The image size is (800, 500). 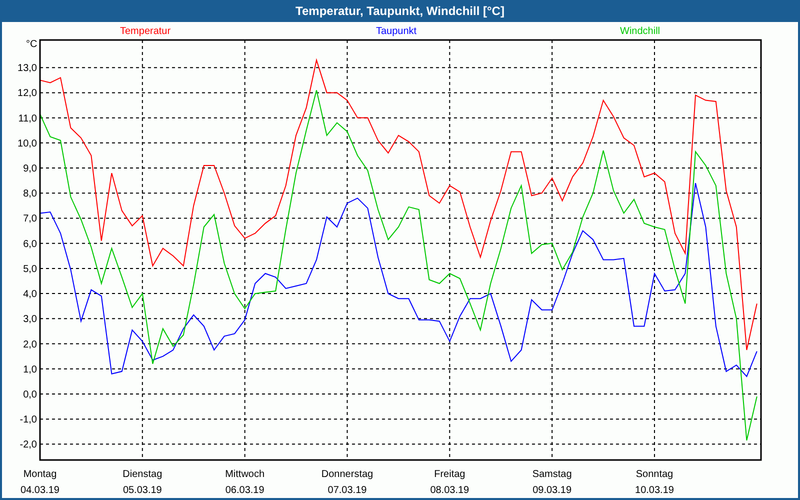 I want to click on date-label: 07.03.19, so click(x=347, y=490).